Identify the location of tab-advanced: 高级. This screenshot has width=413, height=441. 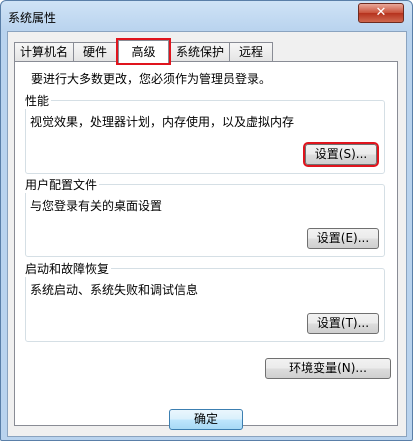
(143, 51).